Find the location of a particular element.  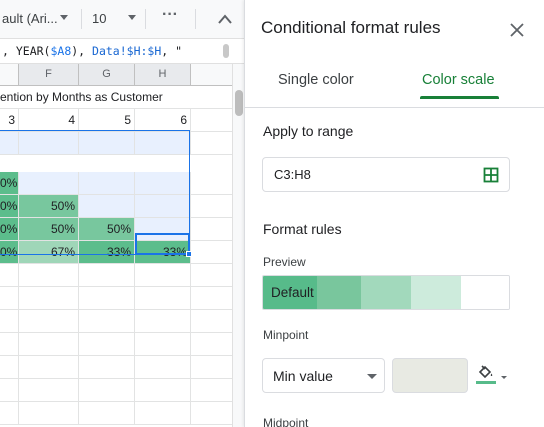

fill-handle is located at coordinates (189, 254).